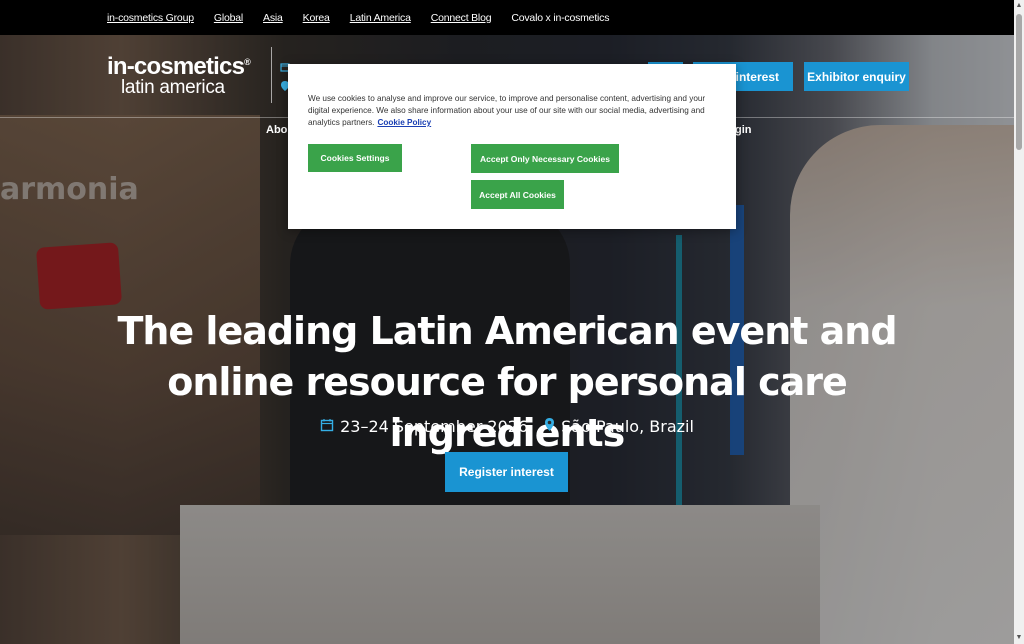 This screenshot has height=644, width=1024. What do you see at coordinates (404, 122) in the screenshot?
I see `cookie-policy-link: Cookie Policy` at bounding box center [404, 122].